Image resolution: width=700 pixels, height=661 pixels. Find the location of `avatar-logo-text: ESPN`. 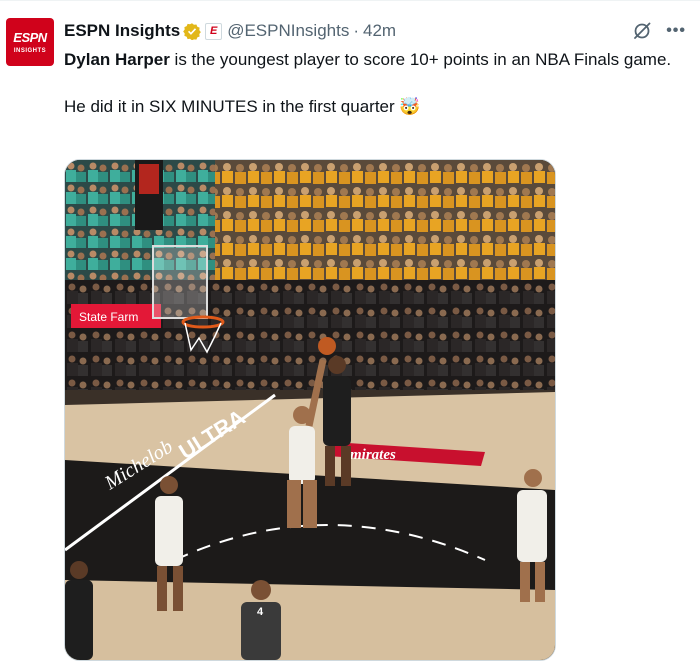

avatar-logo-text: ESPN is located at coordinates (30, 37).